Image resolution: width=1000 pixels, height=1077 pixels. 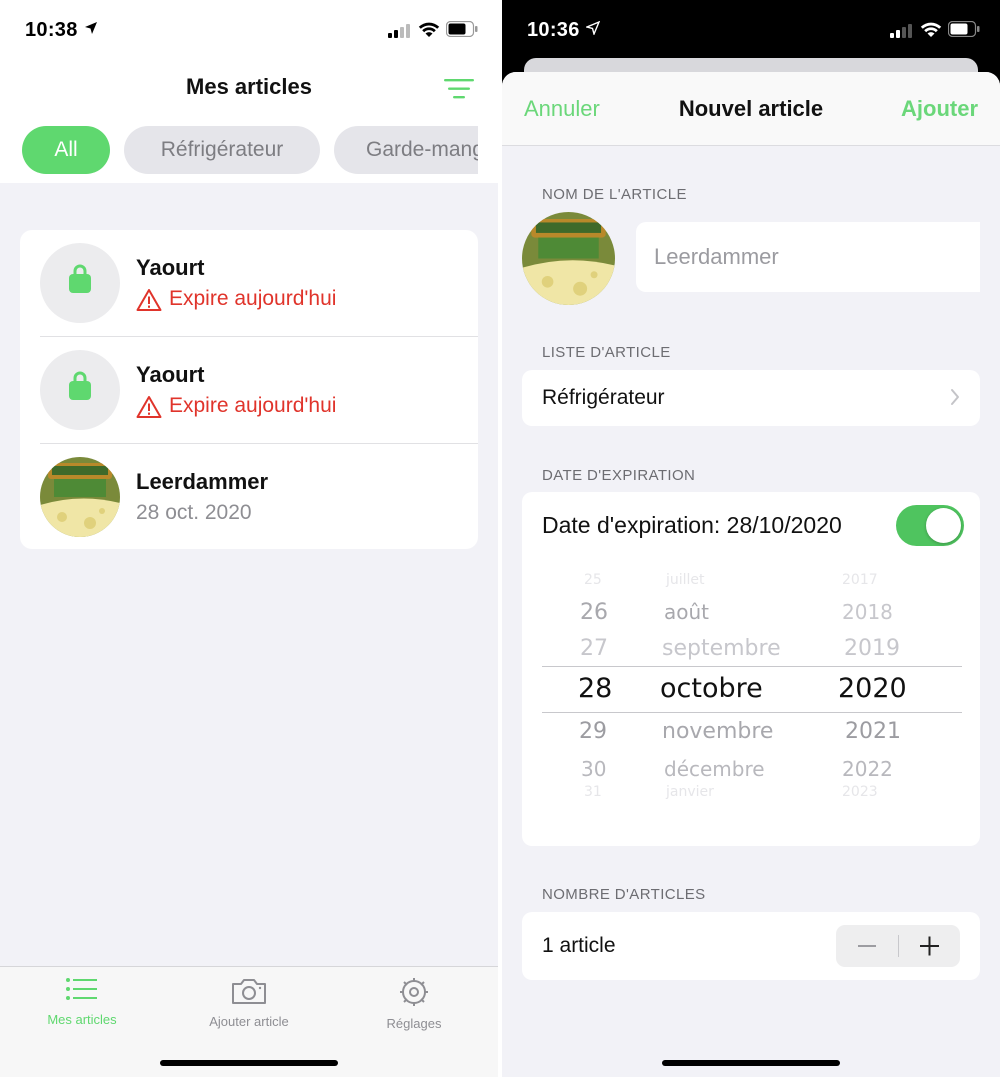 I want to click on chevron-right-icon, so click(x=955, y=399).